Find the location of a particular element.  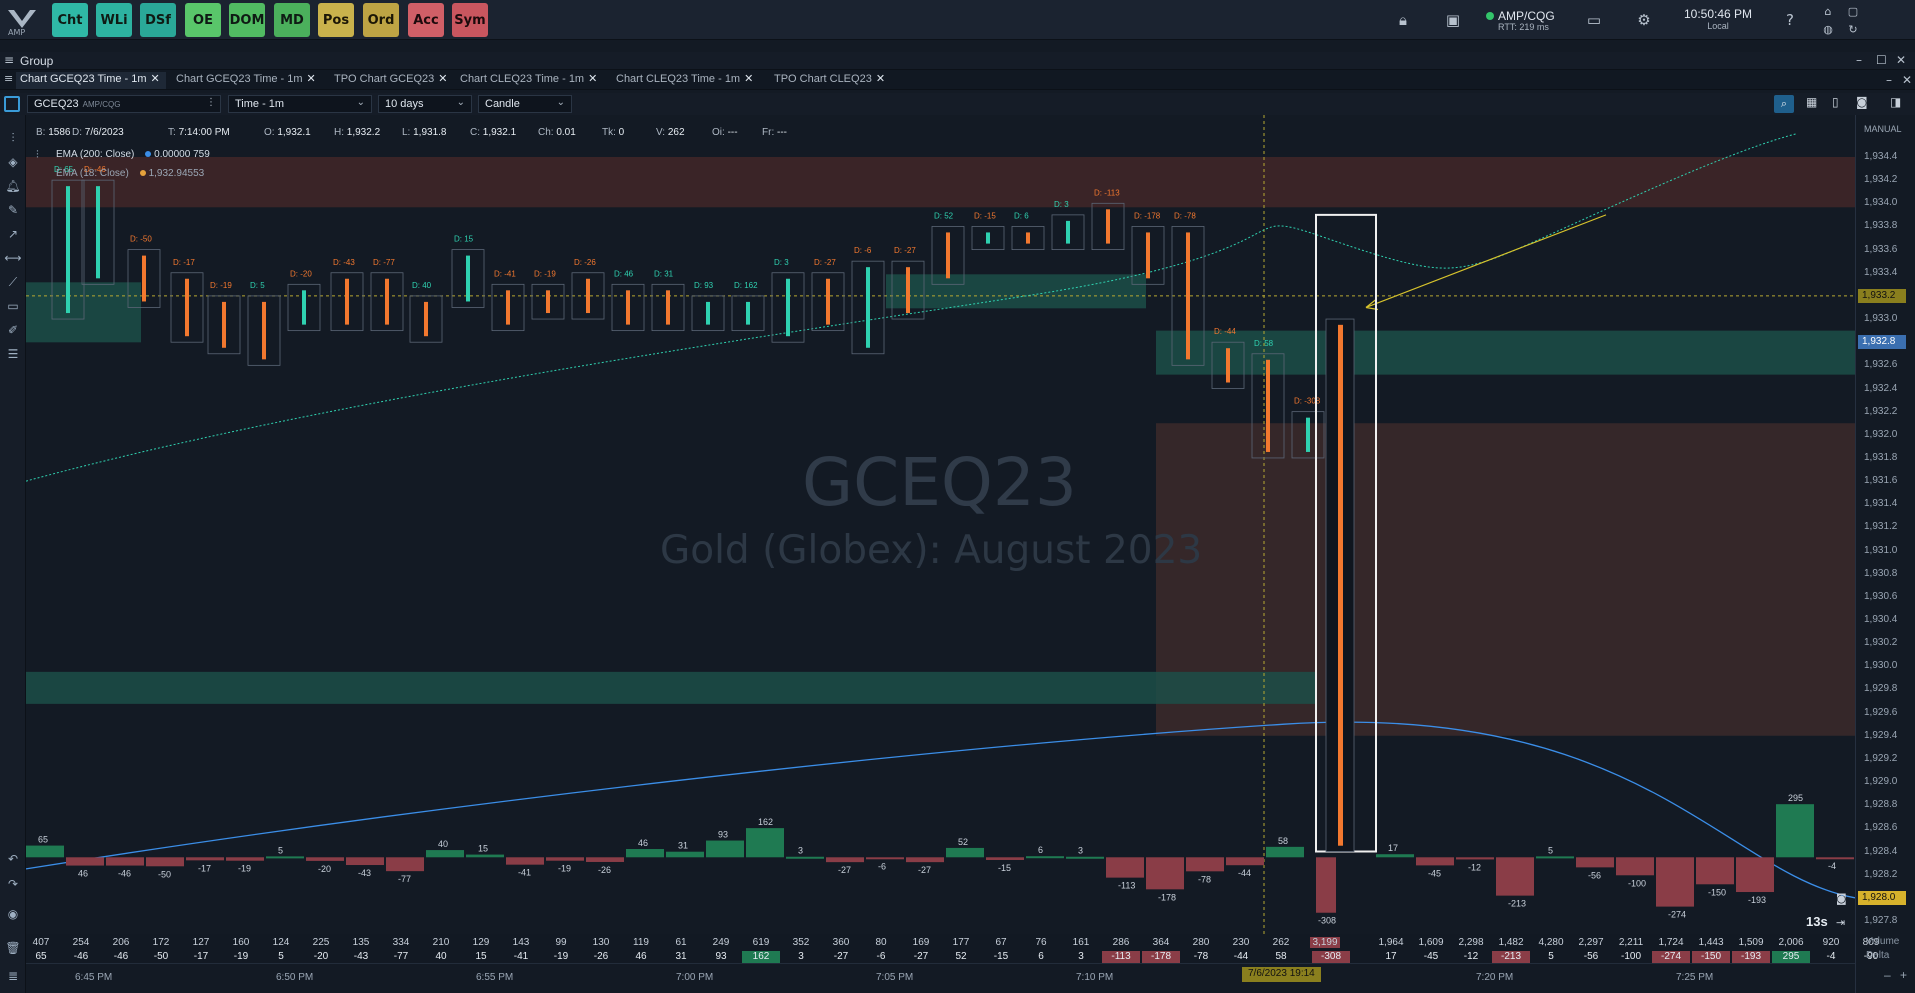

tab-1: Chart GCEQ23 Time - 1m ✕ is located at coordinates (91, 80).